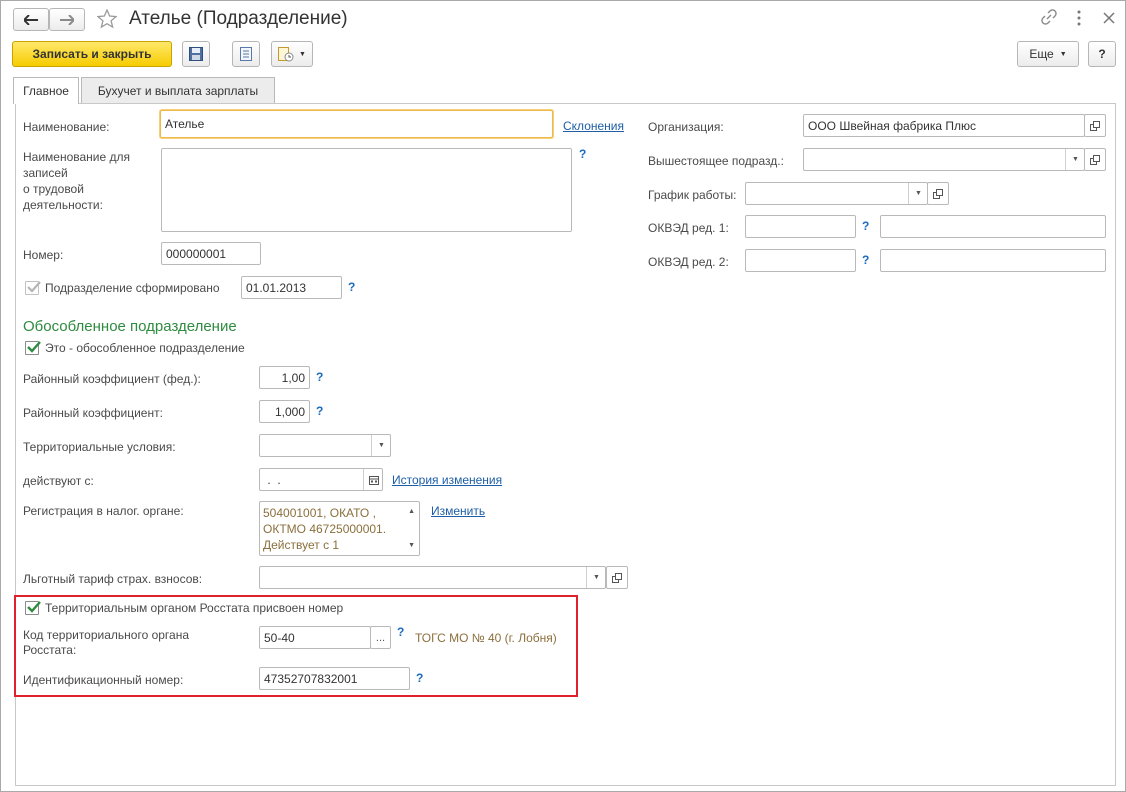 The height and width of the screenshot is (792, 1126). Describe the element at coordinates (103, 511) in the screenshot. I see `tax-registration-label: Регистрация в налог. органе:` at that location.